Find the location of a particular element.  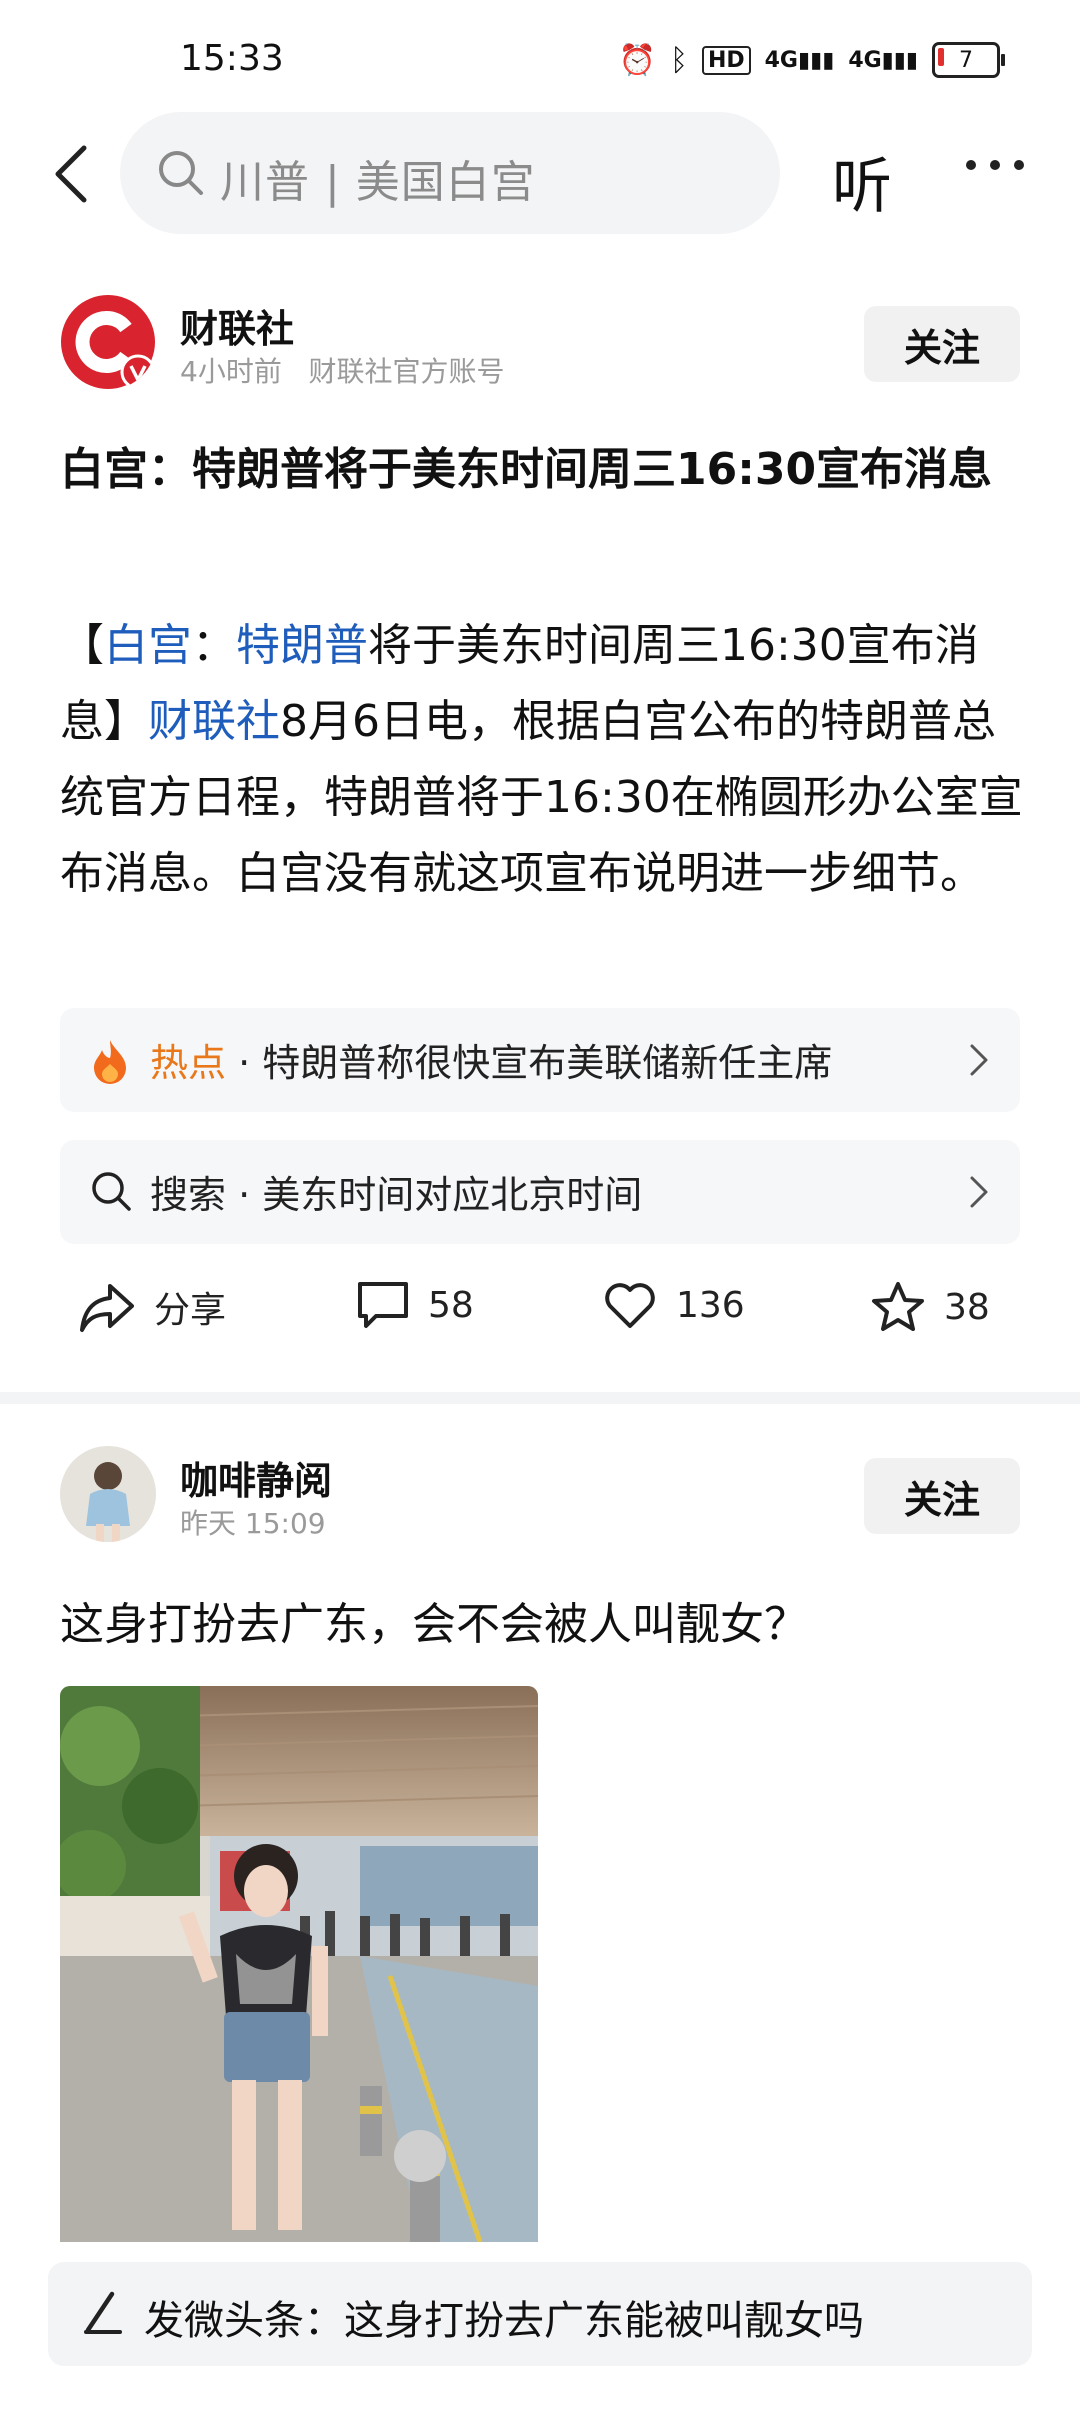

post-meta: 4小时前 财联社官方账号 is located at coordinates (342, 370).